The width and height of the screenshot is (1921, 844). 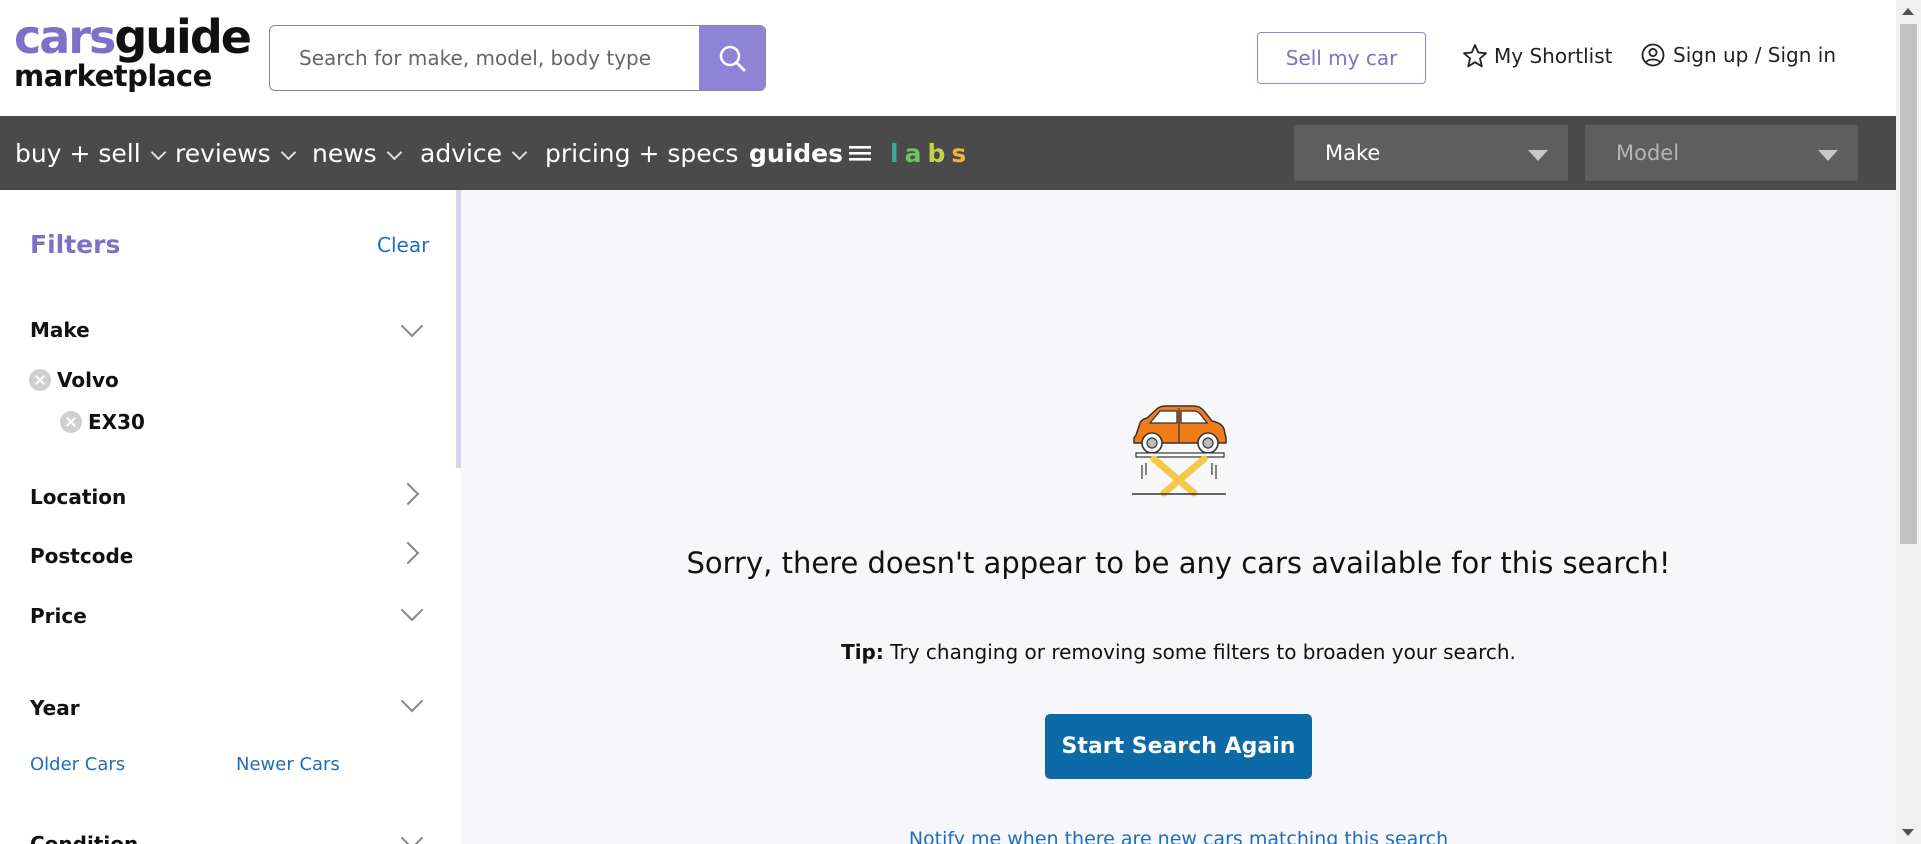 What do you see at coordinates (235, 153) in the screenshot?
I see `nav-reviews: reviews` at bounding box center [235, 153].